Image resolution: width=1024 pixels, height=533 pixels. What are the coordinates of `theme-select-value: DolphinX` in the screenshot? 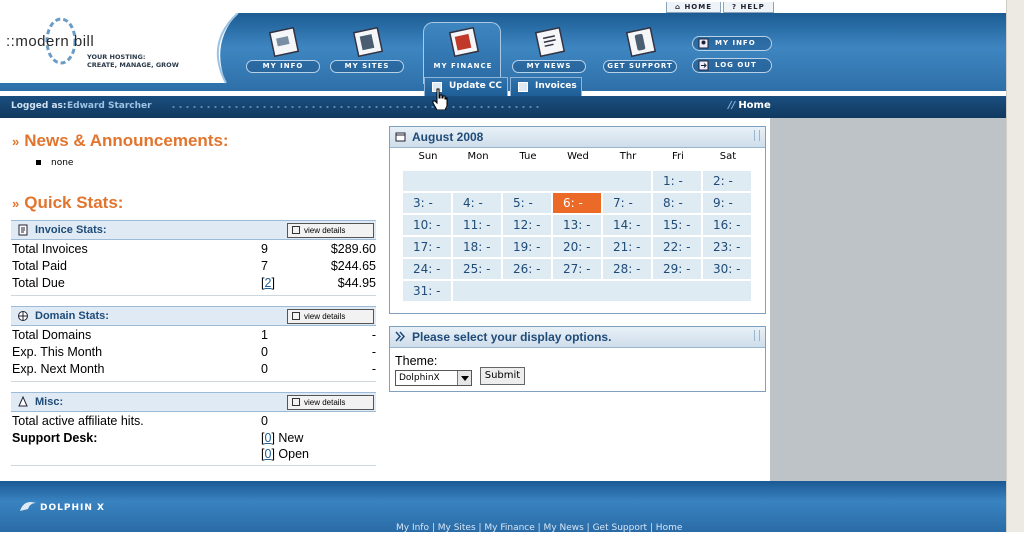 It's located at (419, 378).